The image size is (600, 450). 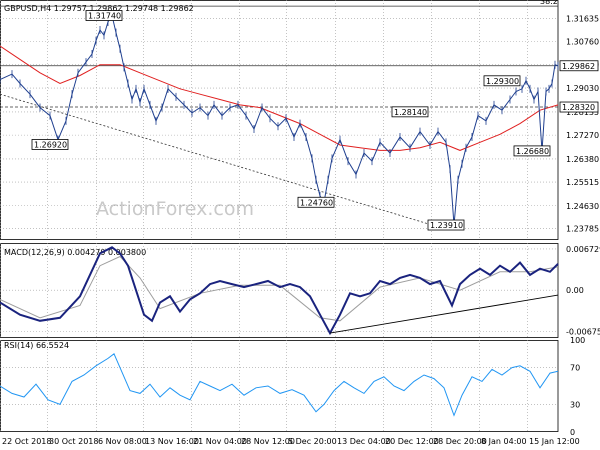 I want to click on rsi-line, so click(x=279, y=385).